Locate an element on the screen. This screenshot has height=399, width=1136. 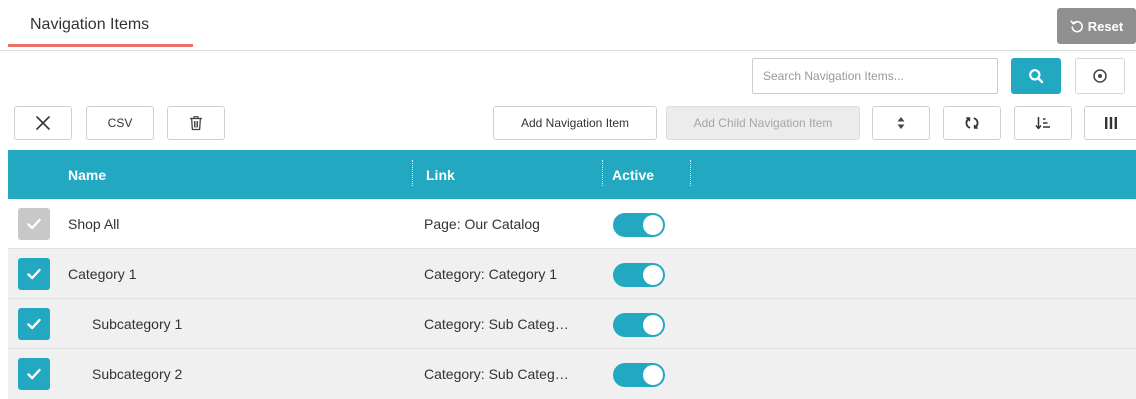
table-row: Category 1 Category: Category 1 is located at coordinates (572, 274).